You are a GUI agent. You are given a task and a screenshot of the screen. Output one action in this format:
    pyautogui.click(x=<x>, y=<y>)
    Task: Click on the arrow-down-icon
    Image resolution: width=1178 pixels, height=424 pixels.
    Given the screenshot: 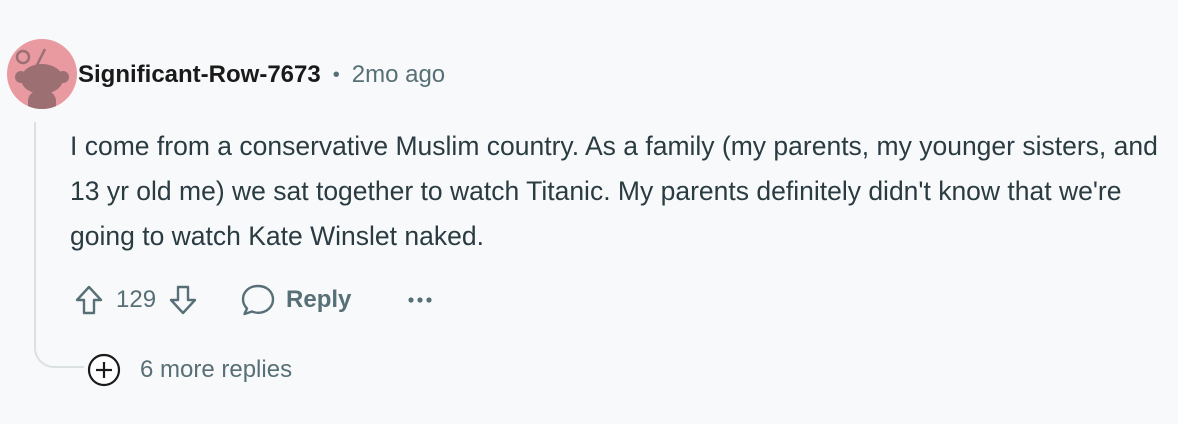 What is the action you would take?
    pyautogui.click(x=183, y=300)
    